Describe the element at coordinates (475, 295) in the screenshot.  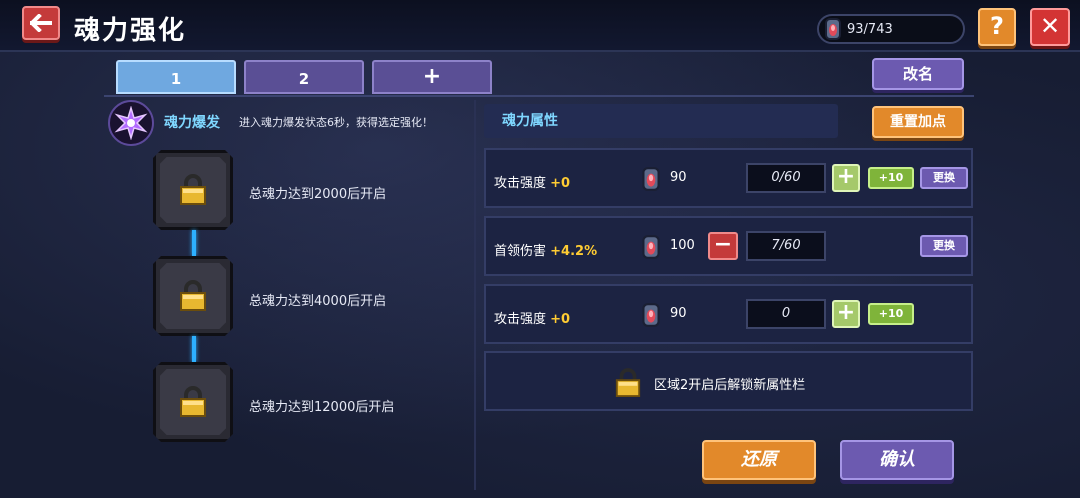
I see `panel-divider` at that location.